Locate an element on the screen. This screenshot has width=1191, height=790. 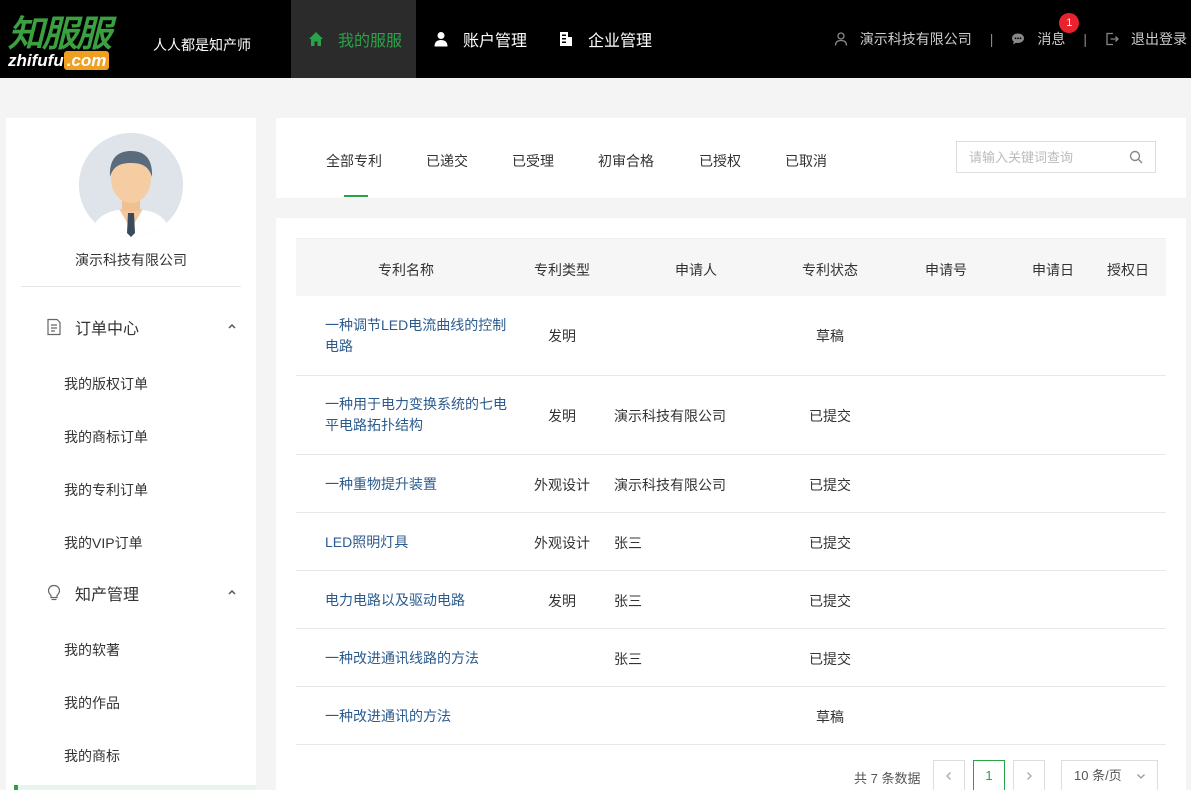
logout-icon is located at coordinates (1112, 39).